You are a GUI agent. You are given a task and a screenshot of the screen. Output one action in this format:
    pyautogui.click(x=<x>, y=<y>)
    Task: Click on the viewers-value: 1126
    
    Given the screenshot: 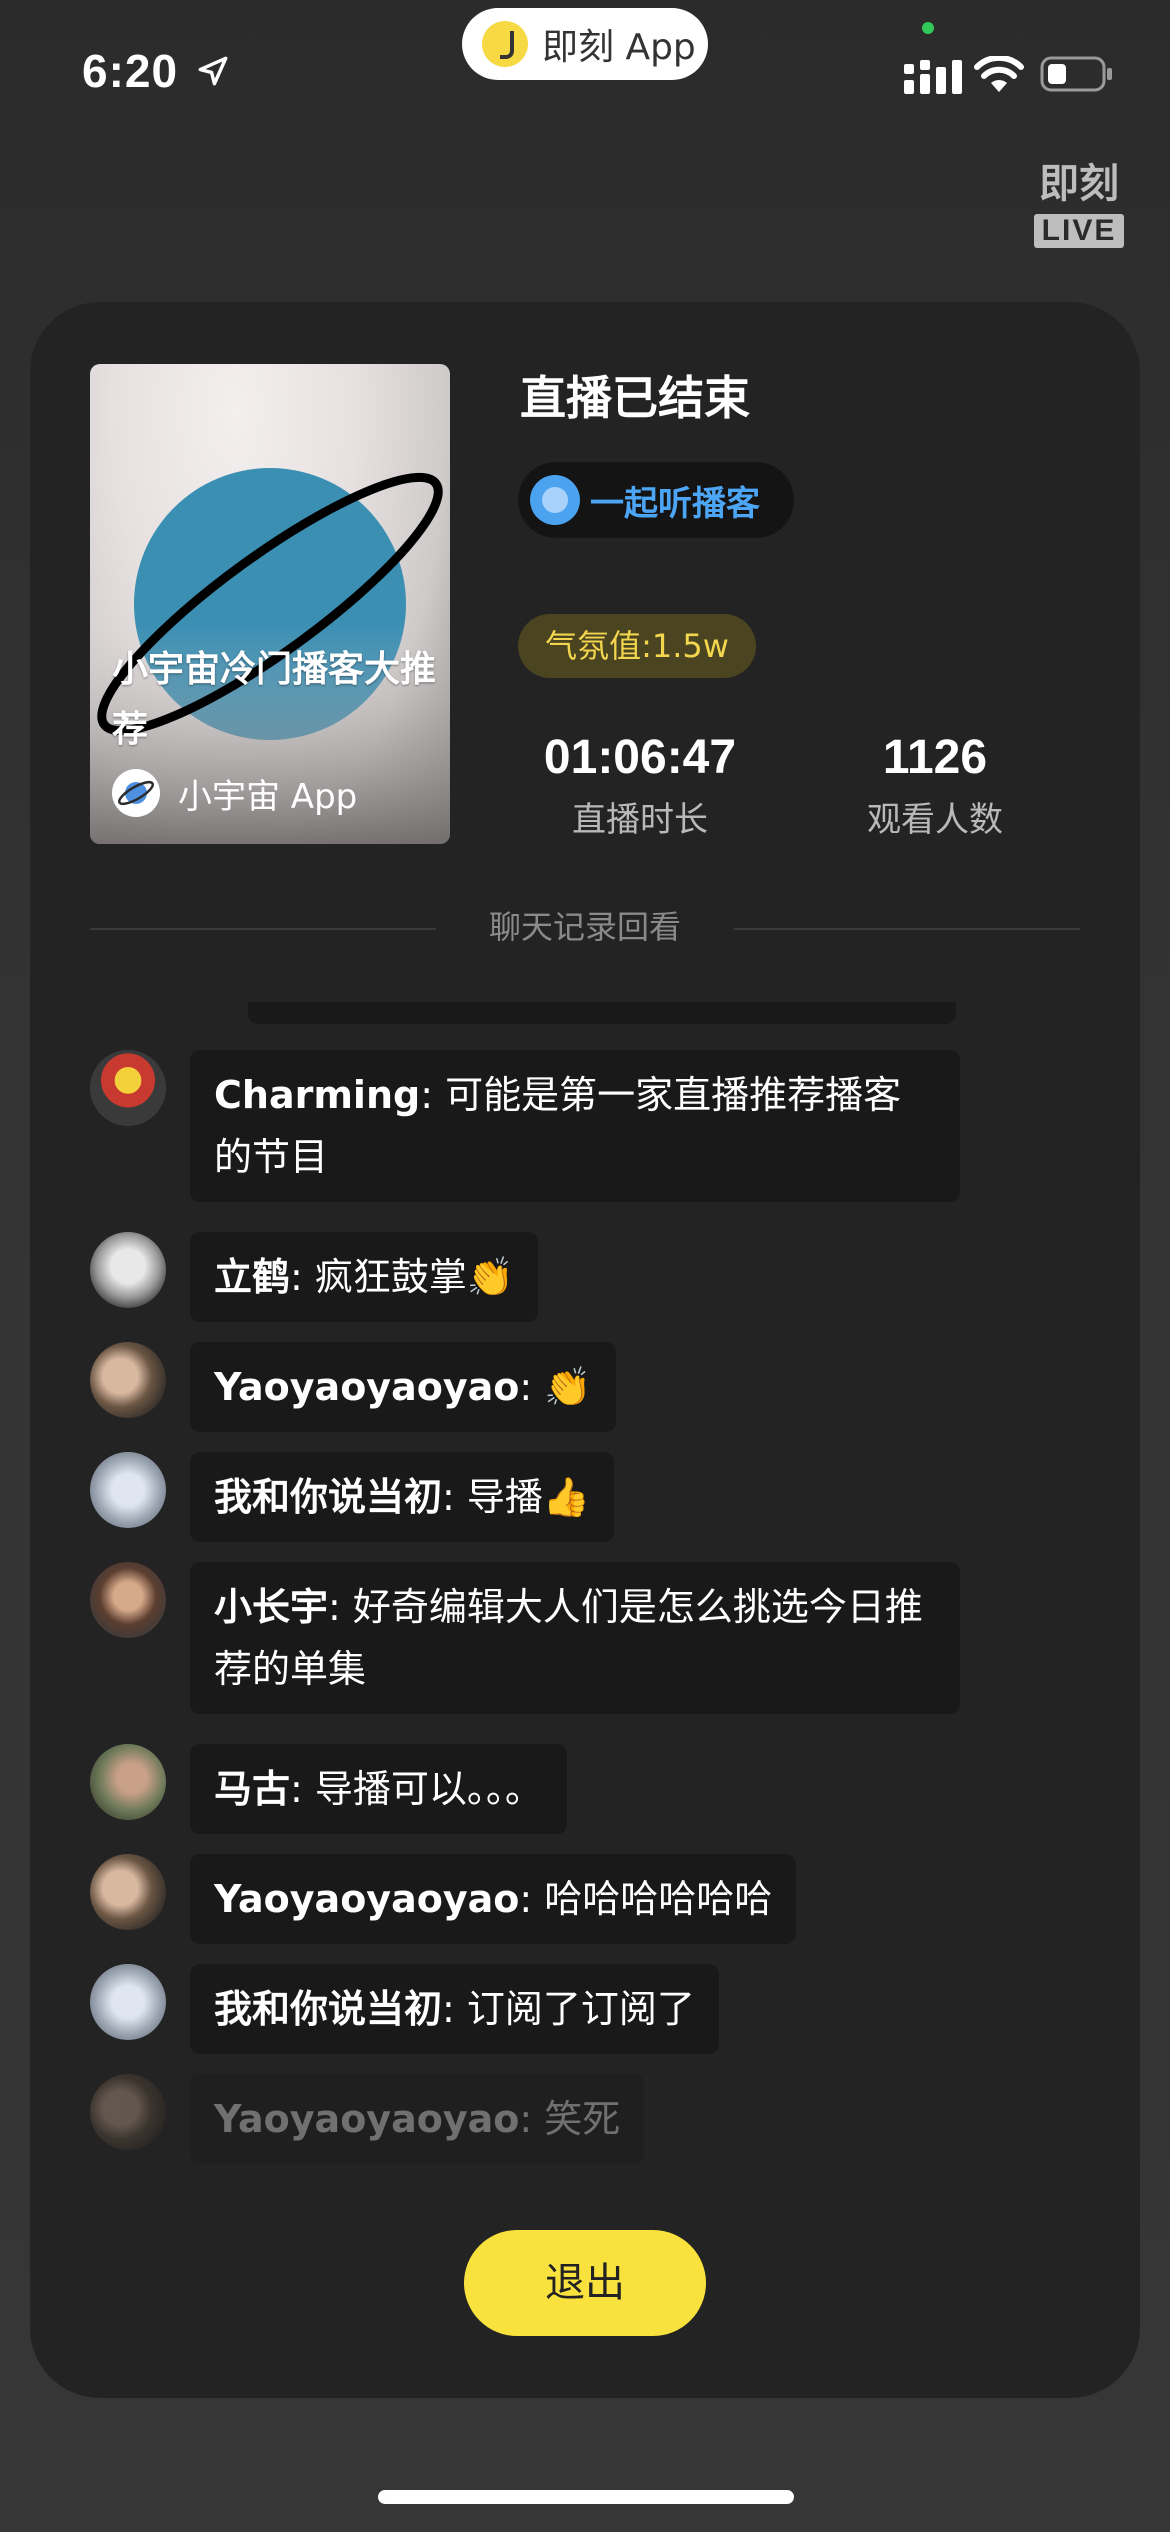 What is the action you would take?
    pyautogui.click(x=935, y=757)
    